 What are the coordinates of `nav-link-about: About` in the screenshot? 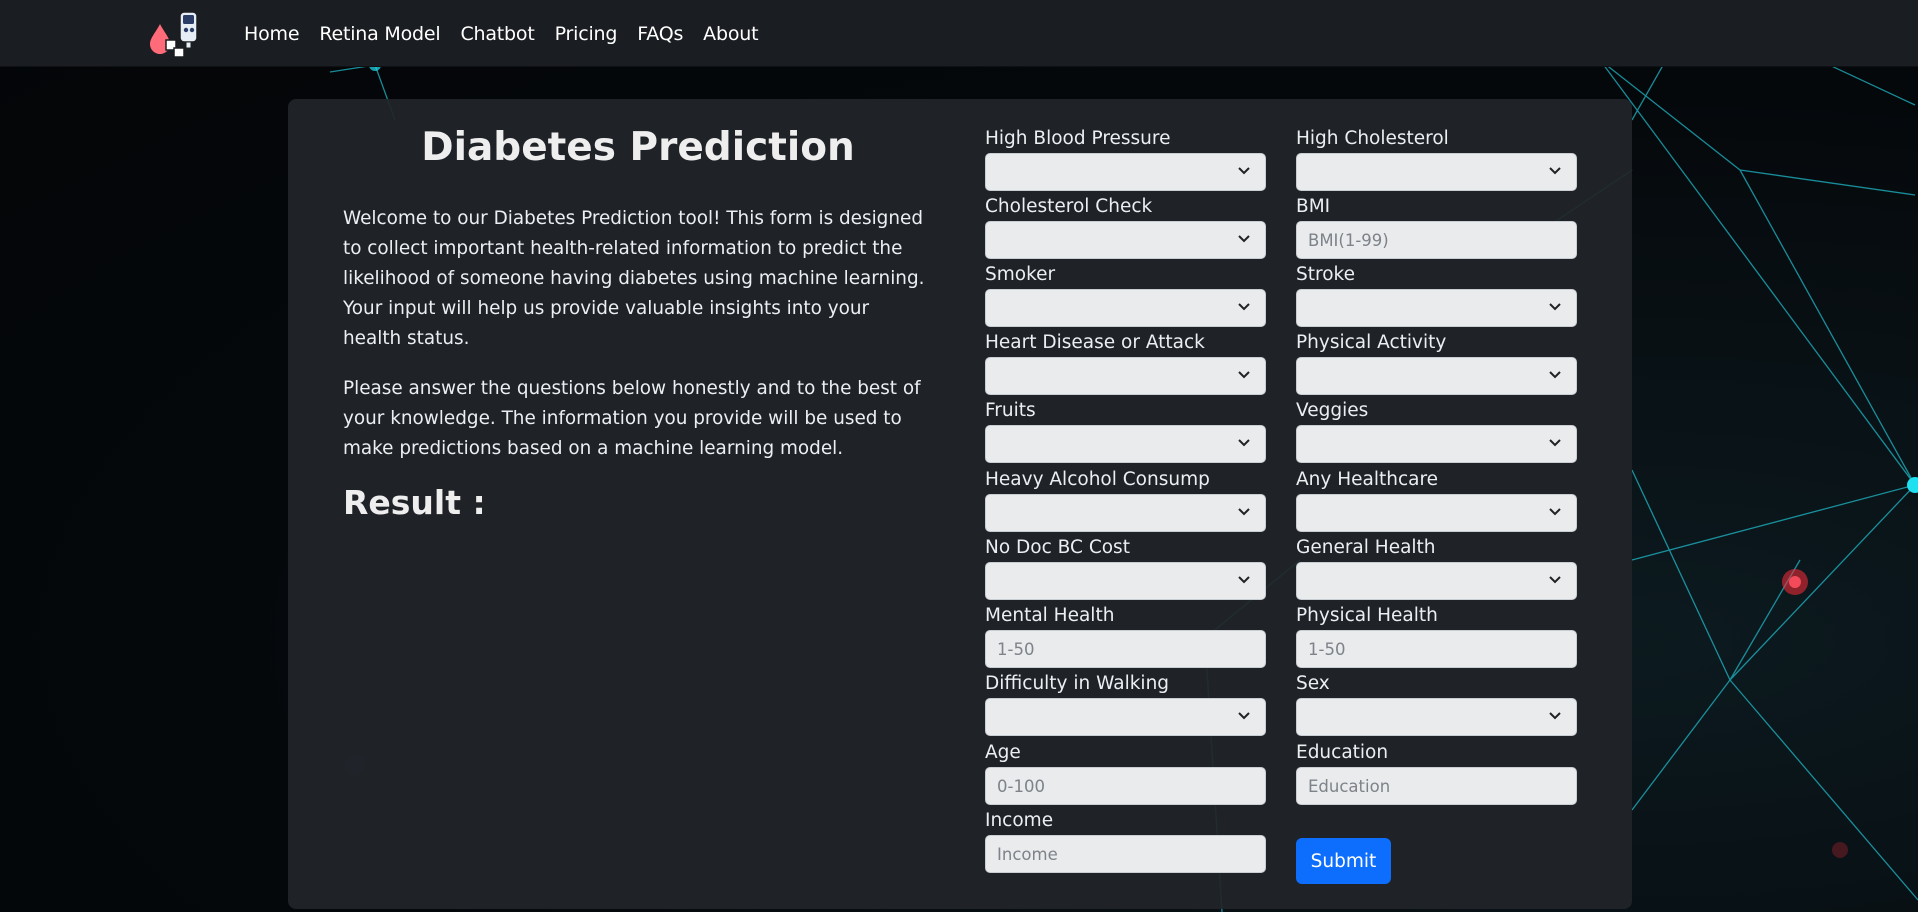 It's located at (730, 34).